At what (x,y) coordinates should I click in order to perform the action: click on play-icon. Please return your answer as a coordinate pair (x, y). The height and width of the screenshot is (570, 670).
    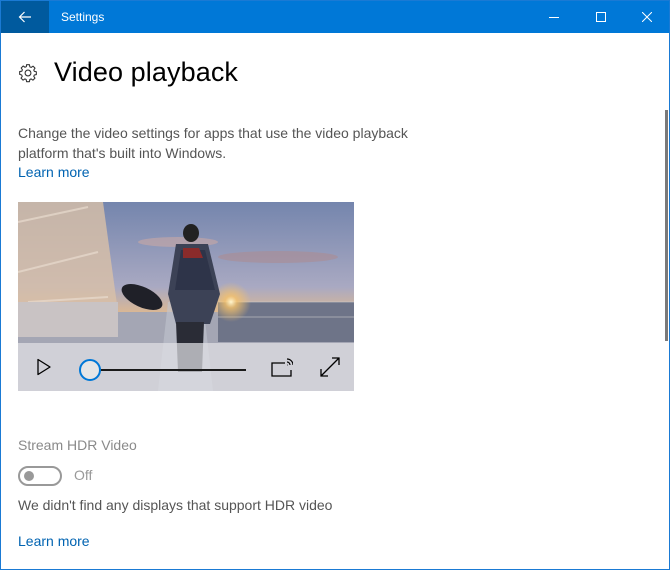
    Looking at the image, I should click on (44, 367).